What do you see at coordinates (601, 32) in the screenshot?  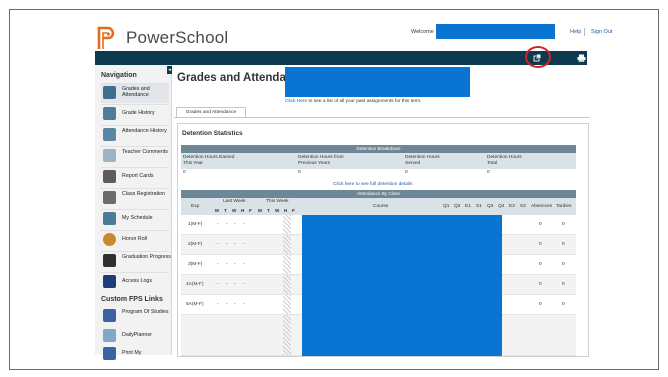 I see `sign-out-link: Sign Out` at bounding box center [601, 32].